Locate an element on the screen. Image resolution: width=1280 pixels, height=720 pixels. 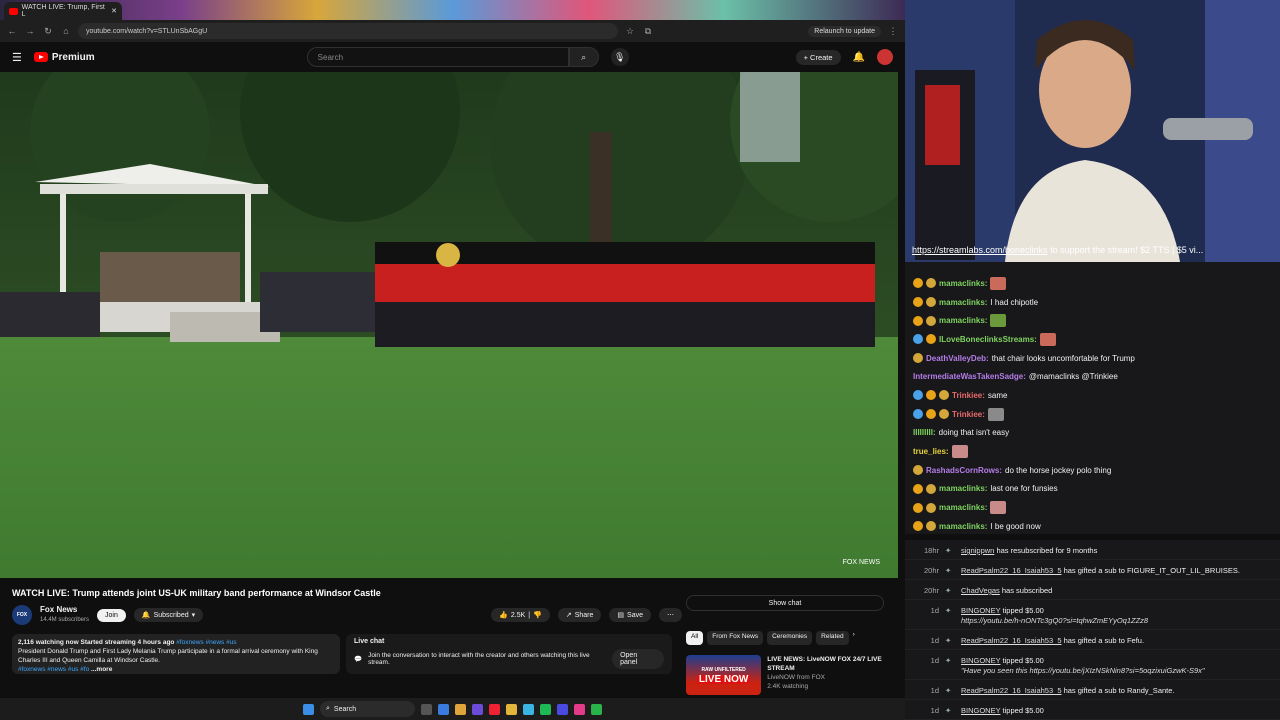
search-input: Search is located at coordinates (437, 57).